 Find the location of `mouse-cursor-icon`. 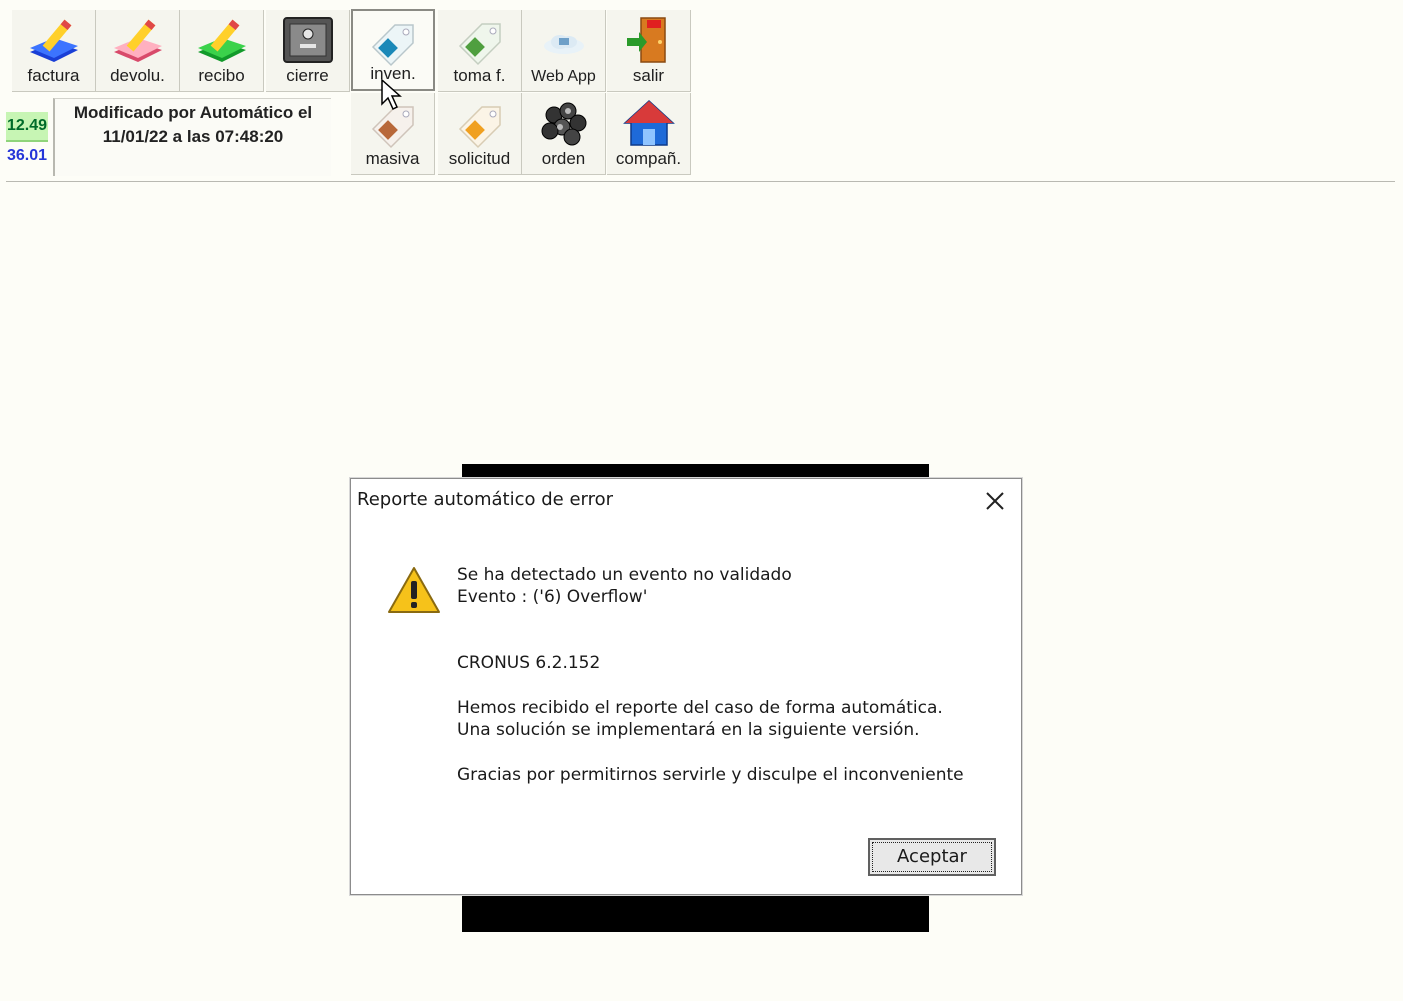

mouse-cursor-icon is located at coordinates (391, 94).